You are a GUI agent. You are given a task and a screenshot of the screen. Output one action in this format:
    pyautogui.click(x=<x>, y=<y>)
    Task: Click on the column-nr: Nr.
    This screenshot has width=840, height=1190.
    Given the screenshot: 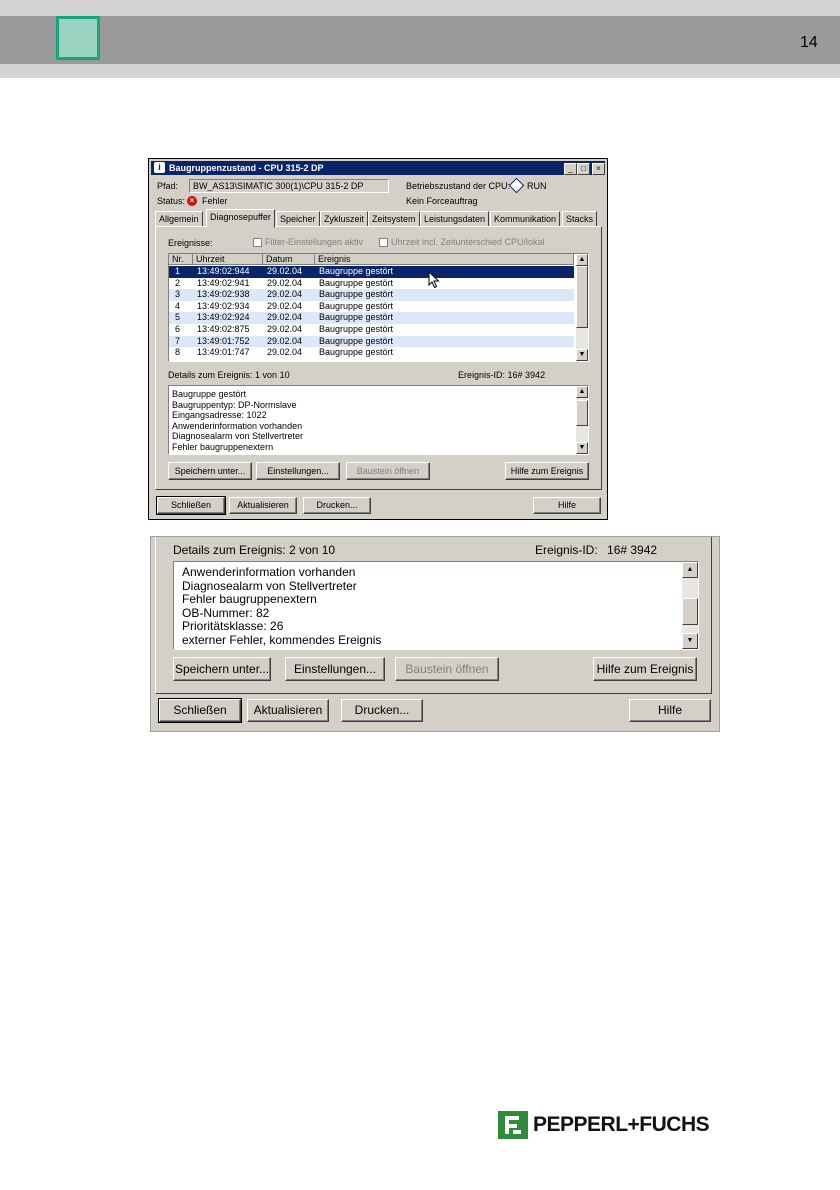 What is the action you would take?
    pyautogui.click(x=181, y=259)
    